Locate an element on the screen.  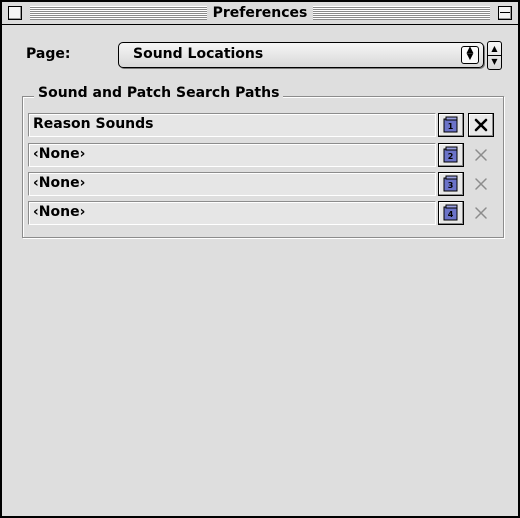
page-select-value: Sound Locations is located at coordinates (198, 54).